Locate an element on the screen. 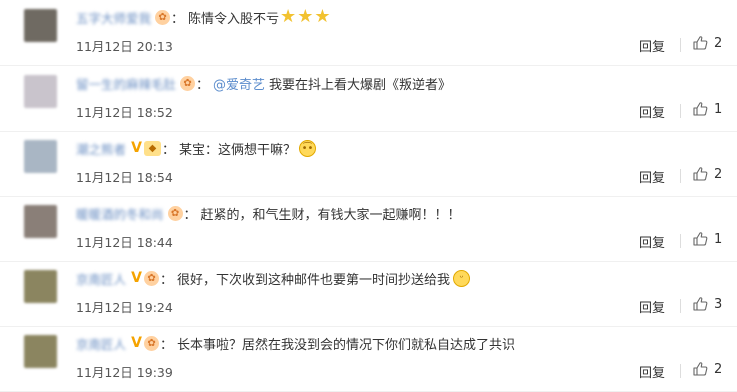 The image size is (737, 392). username-link: 五字大师爱我 is located at coordinates (113, 17).